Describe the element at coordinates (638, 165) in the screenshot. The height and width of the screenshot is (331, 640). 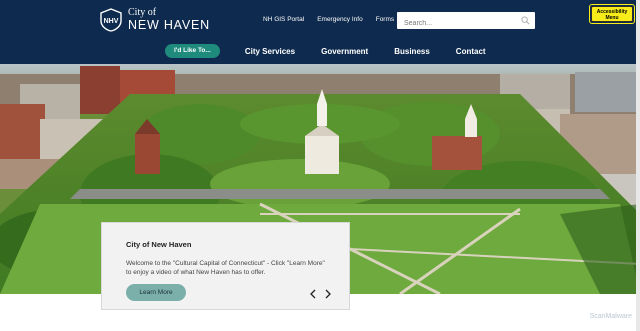
I see `scrollbar` at that location.